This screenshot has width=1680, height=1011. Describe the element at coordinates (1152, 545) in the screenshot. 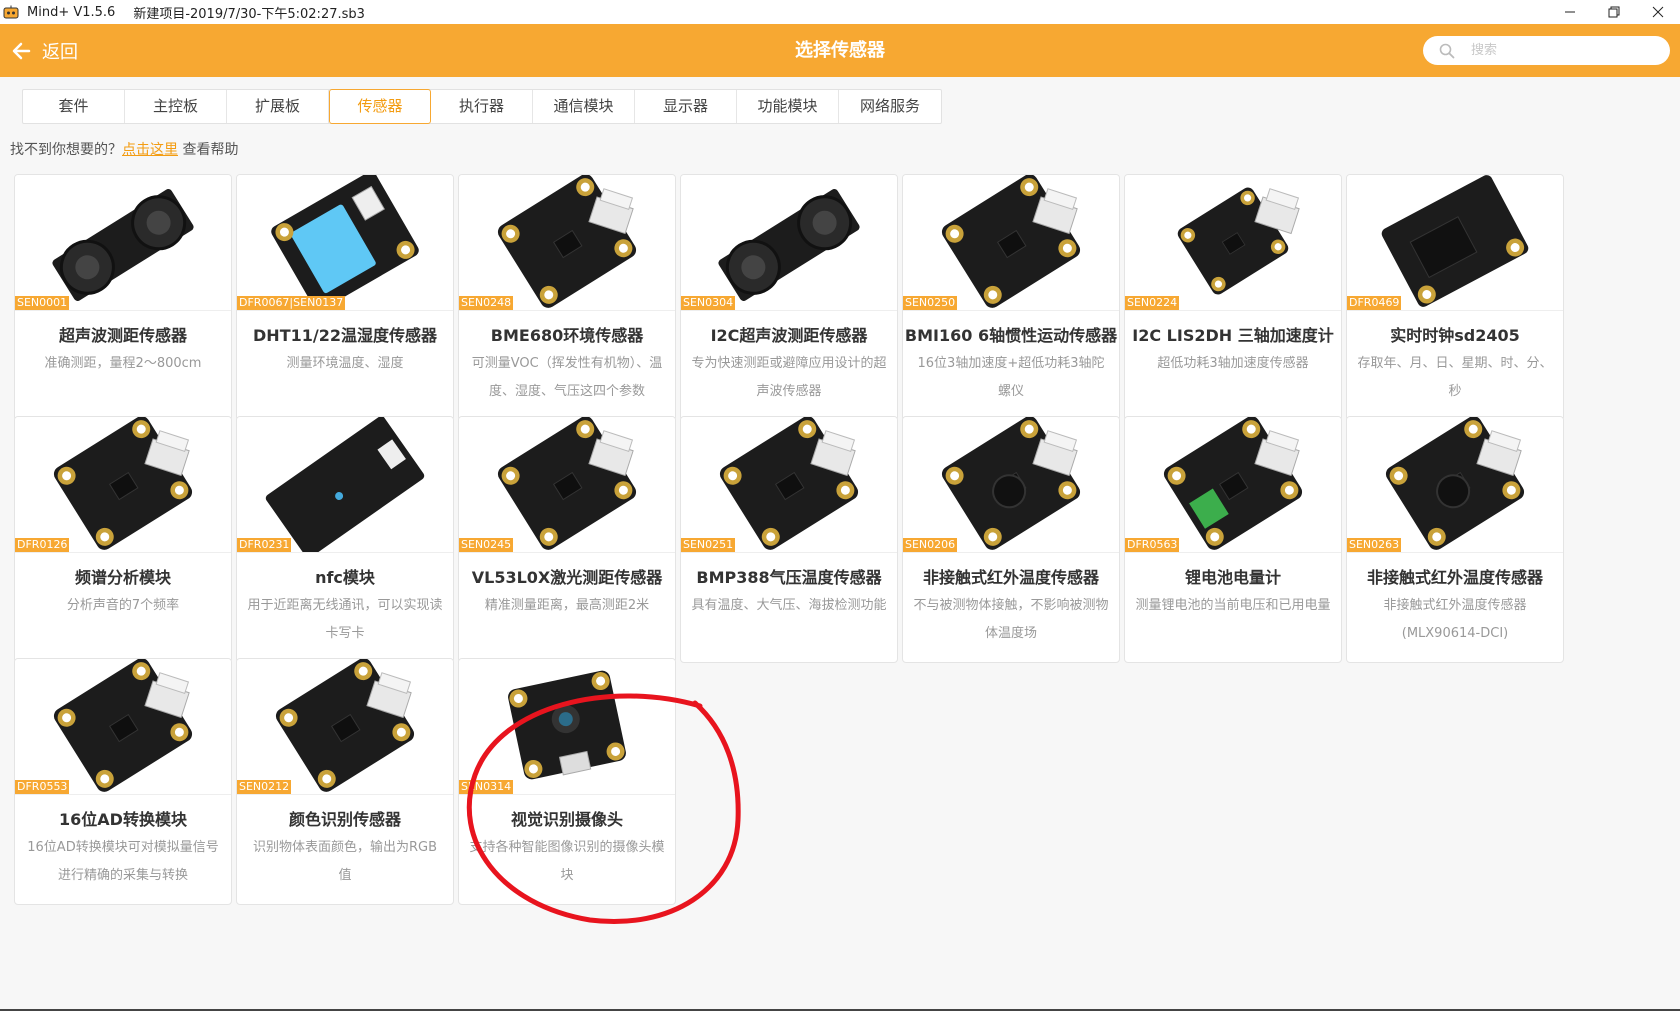

I see `sku-badge: DFR0563` at that location.